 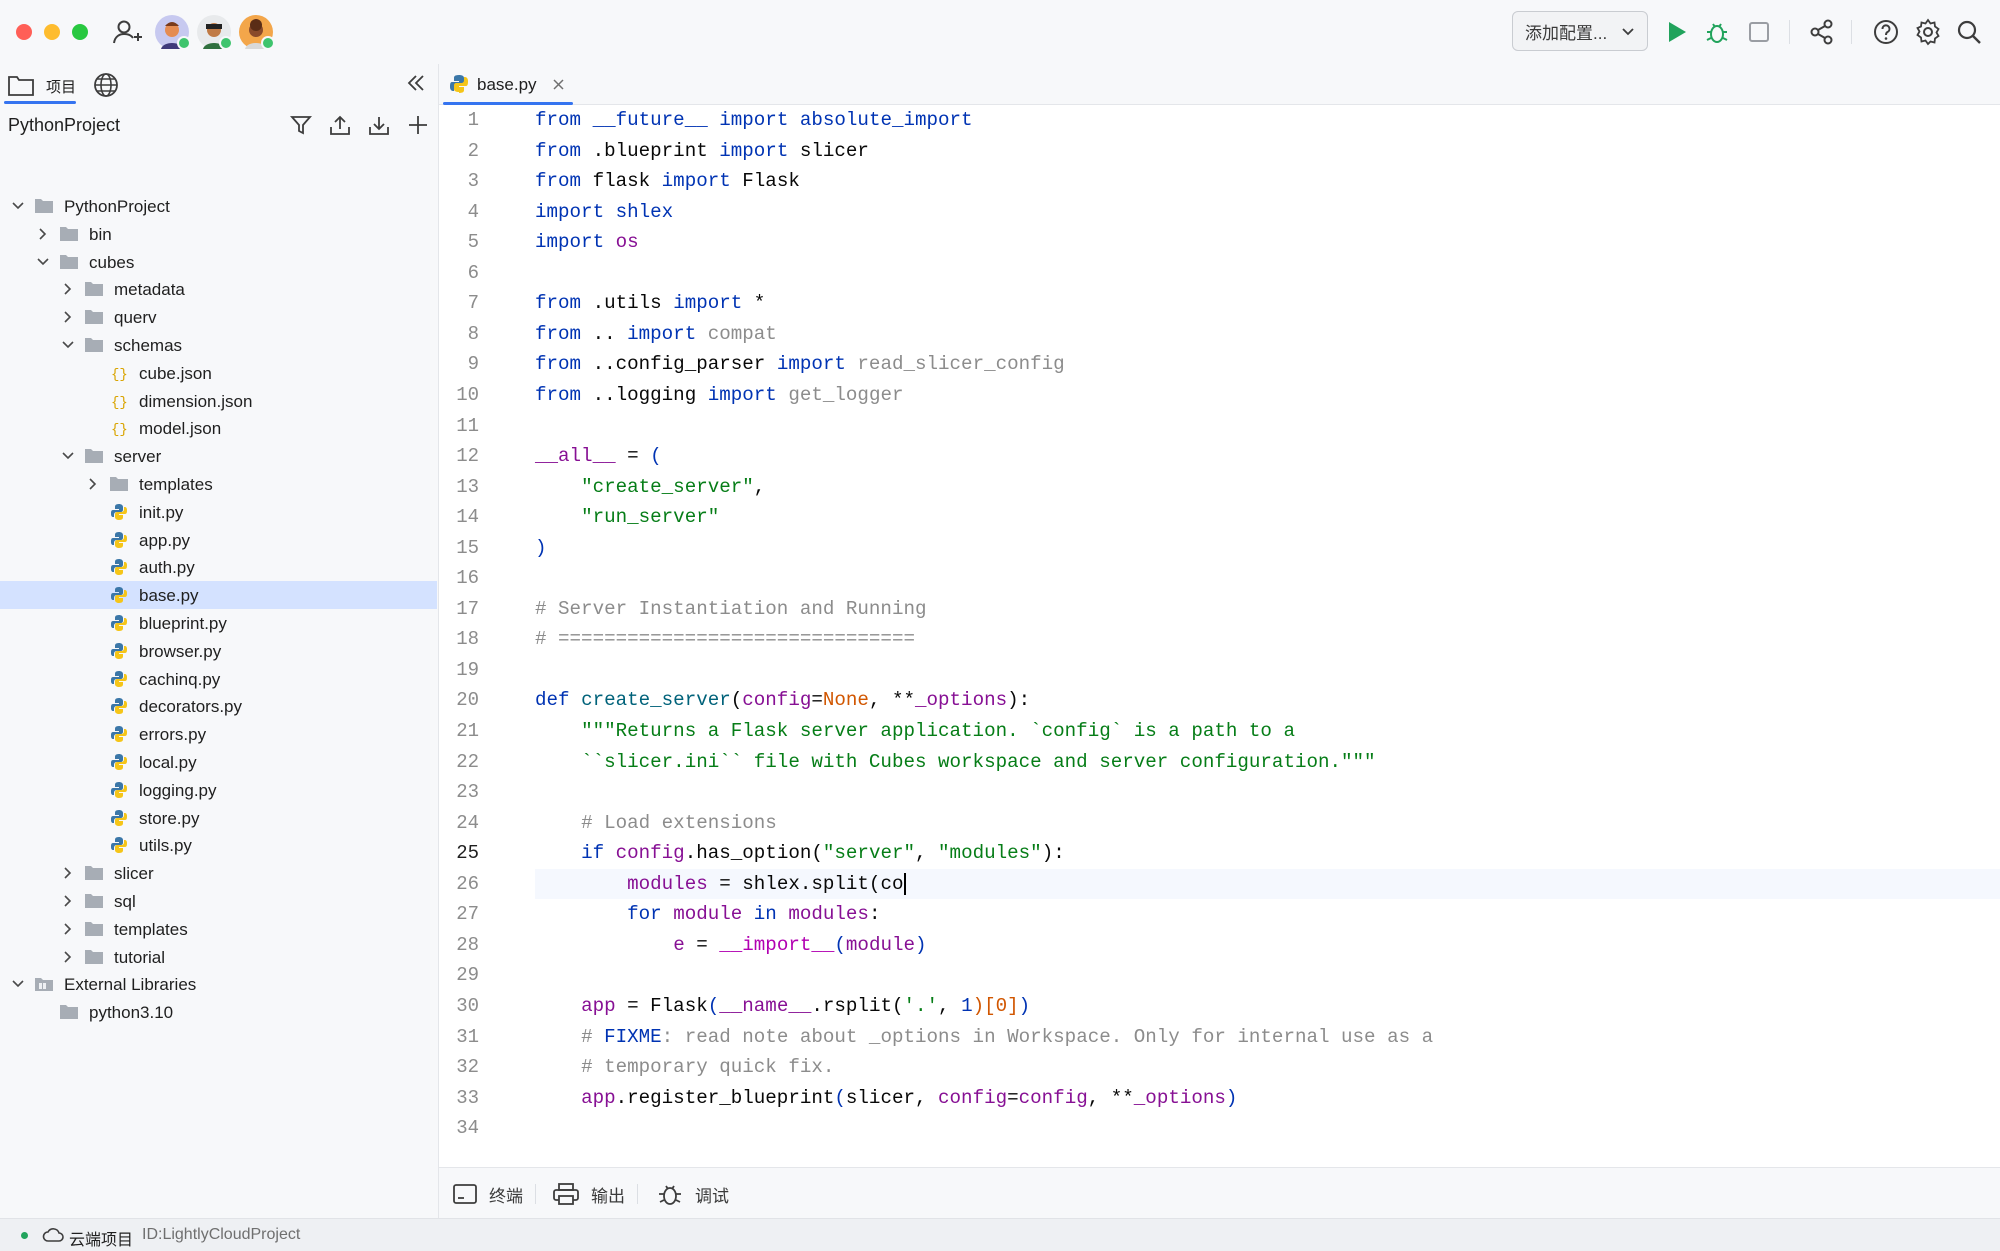 I want to click on run-icon, so click(x=1676, y=32).